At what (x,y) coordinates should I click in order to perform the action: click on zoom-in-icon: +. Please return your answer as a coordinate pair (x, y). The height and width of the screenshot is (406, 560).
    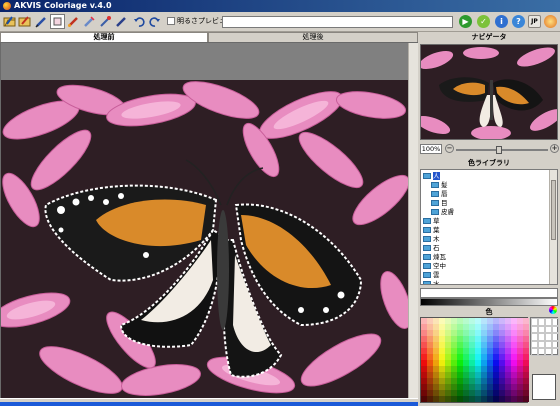
    Looking at the image, I should click on (554, 148).